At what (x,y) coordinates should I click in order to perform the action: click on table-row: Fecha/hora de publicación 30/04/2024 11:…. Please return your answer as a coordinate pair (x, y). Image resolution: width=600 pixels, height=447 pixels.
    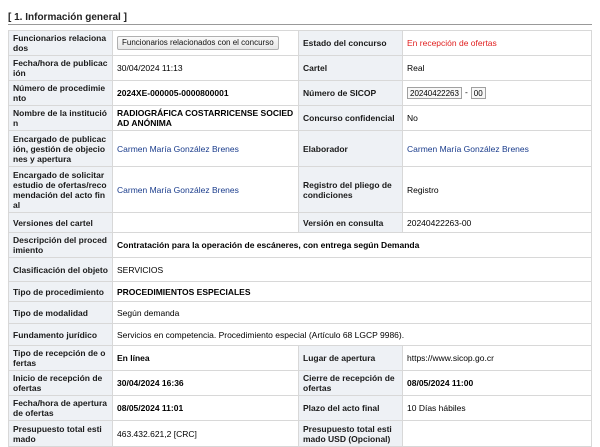
    Looking at the image, I should click on (300, 68).